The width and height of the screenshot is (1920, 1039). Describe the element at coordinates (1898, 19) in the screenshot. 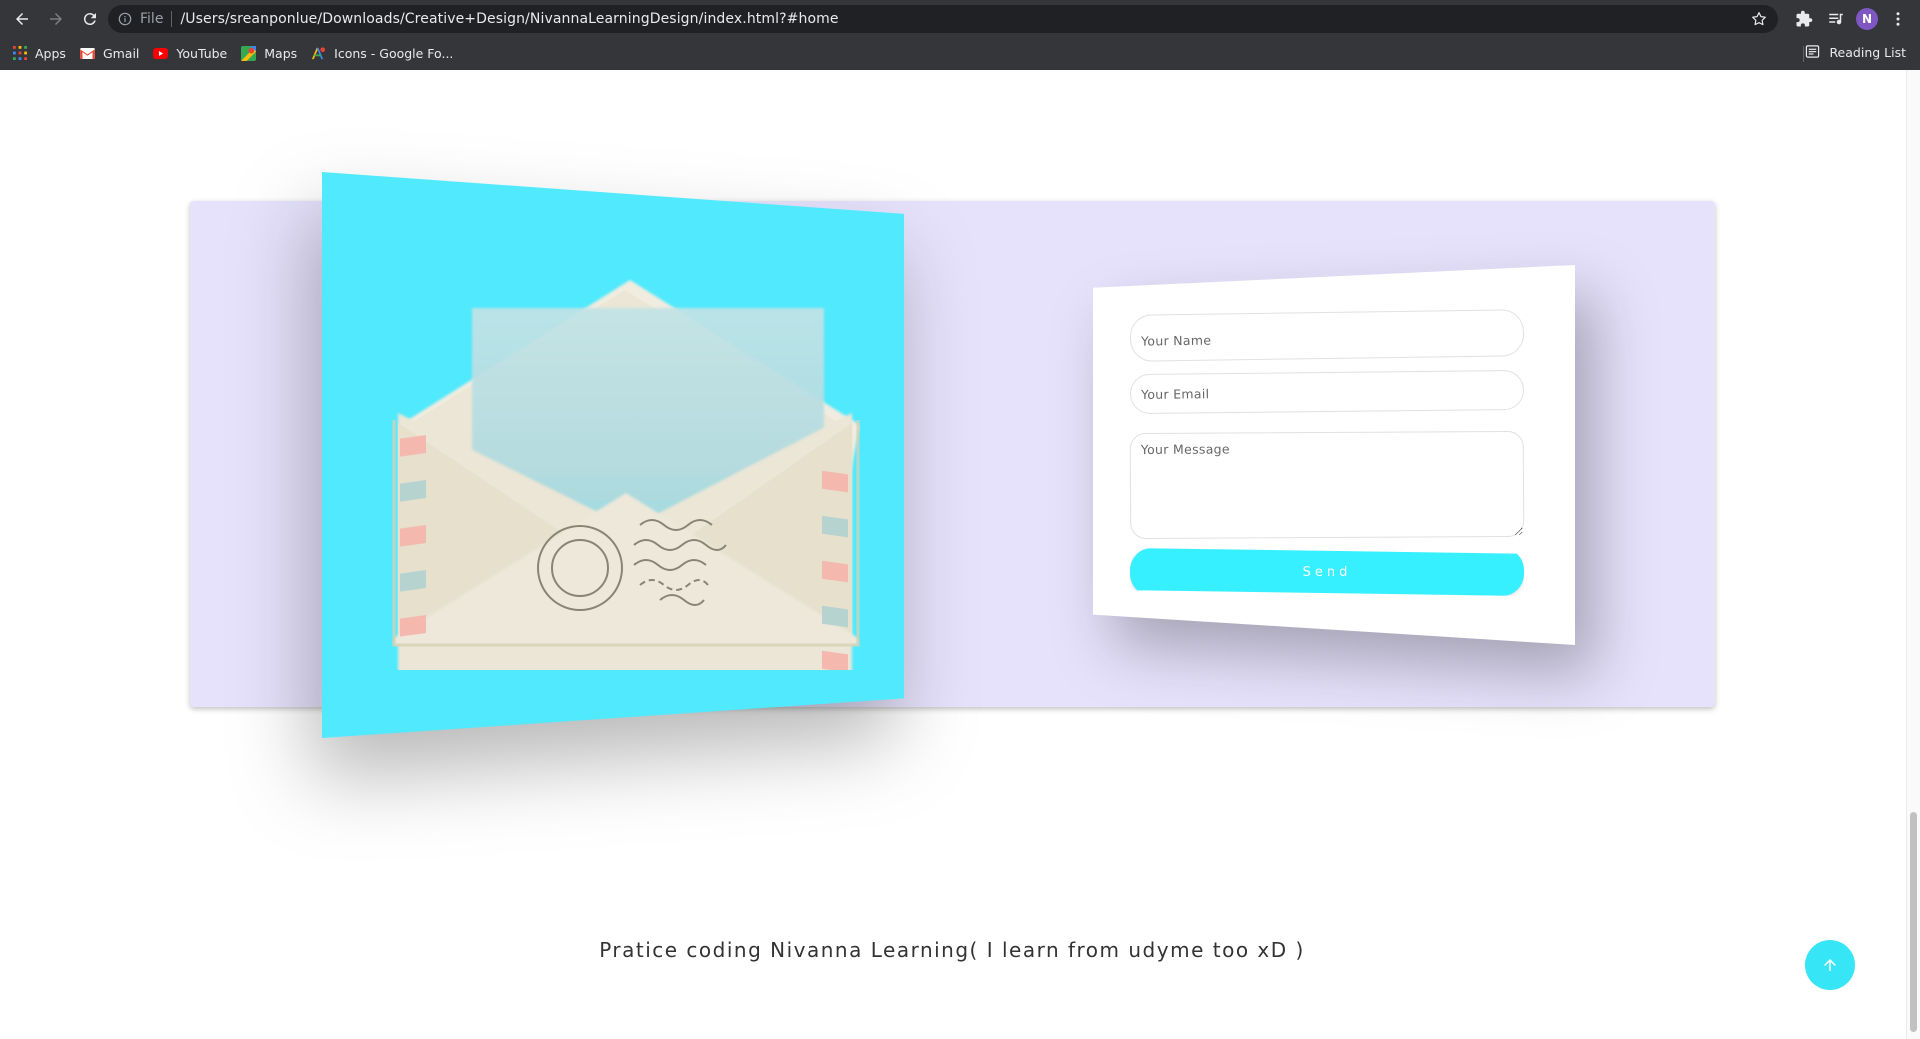

I see `more-vertical-icon` at that location.